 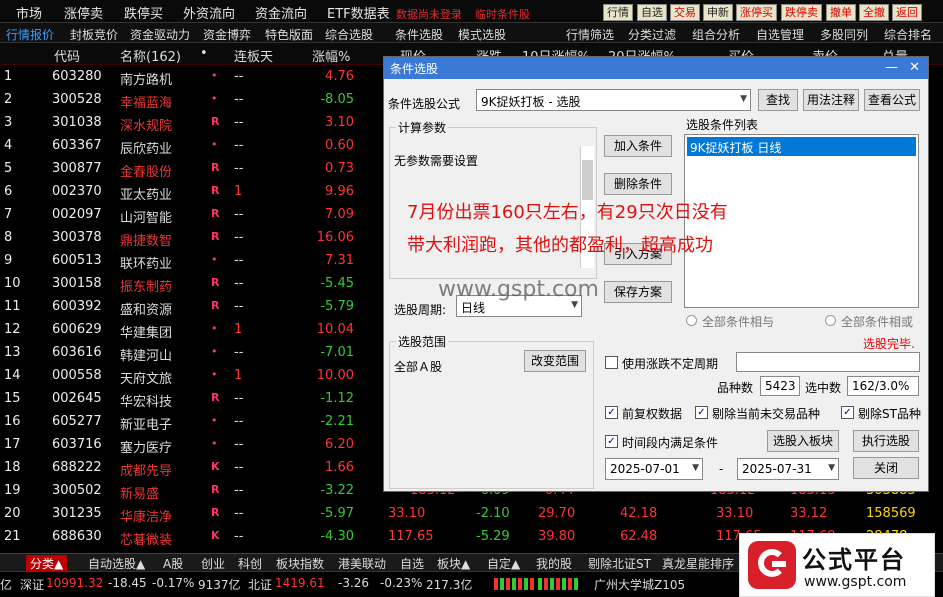 I want to click on table-row: 8 300378 鼎捷数智 R -- 16.06, so click(x=191, y=238).